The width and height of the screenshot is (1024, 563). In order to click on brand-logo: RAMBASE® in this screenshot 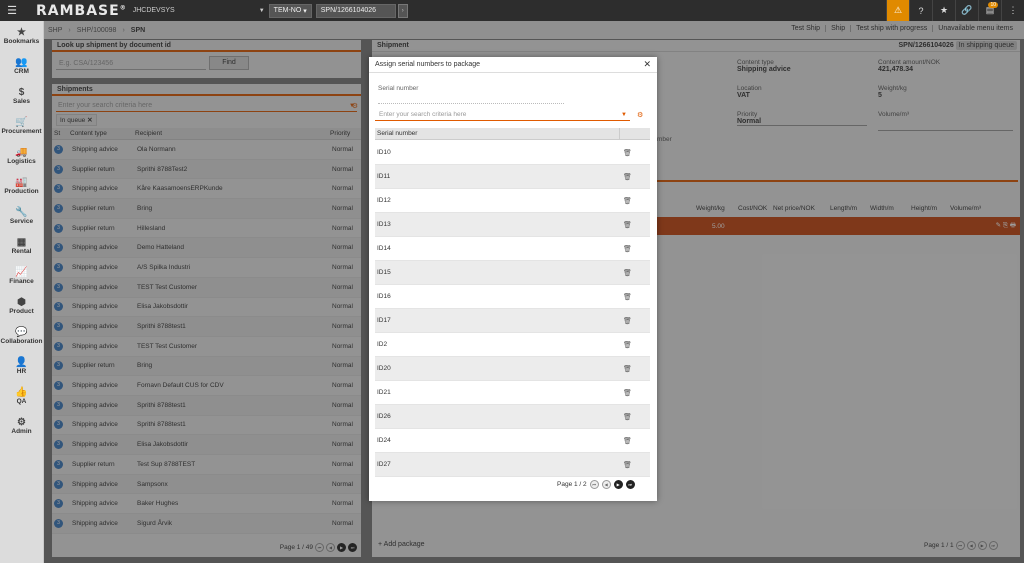, I will do `click(81, 10)`.